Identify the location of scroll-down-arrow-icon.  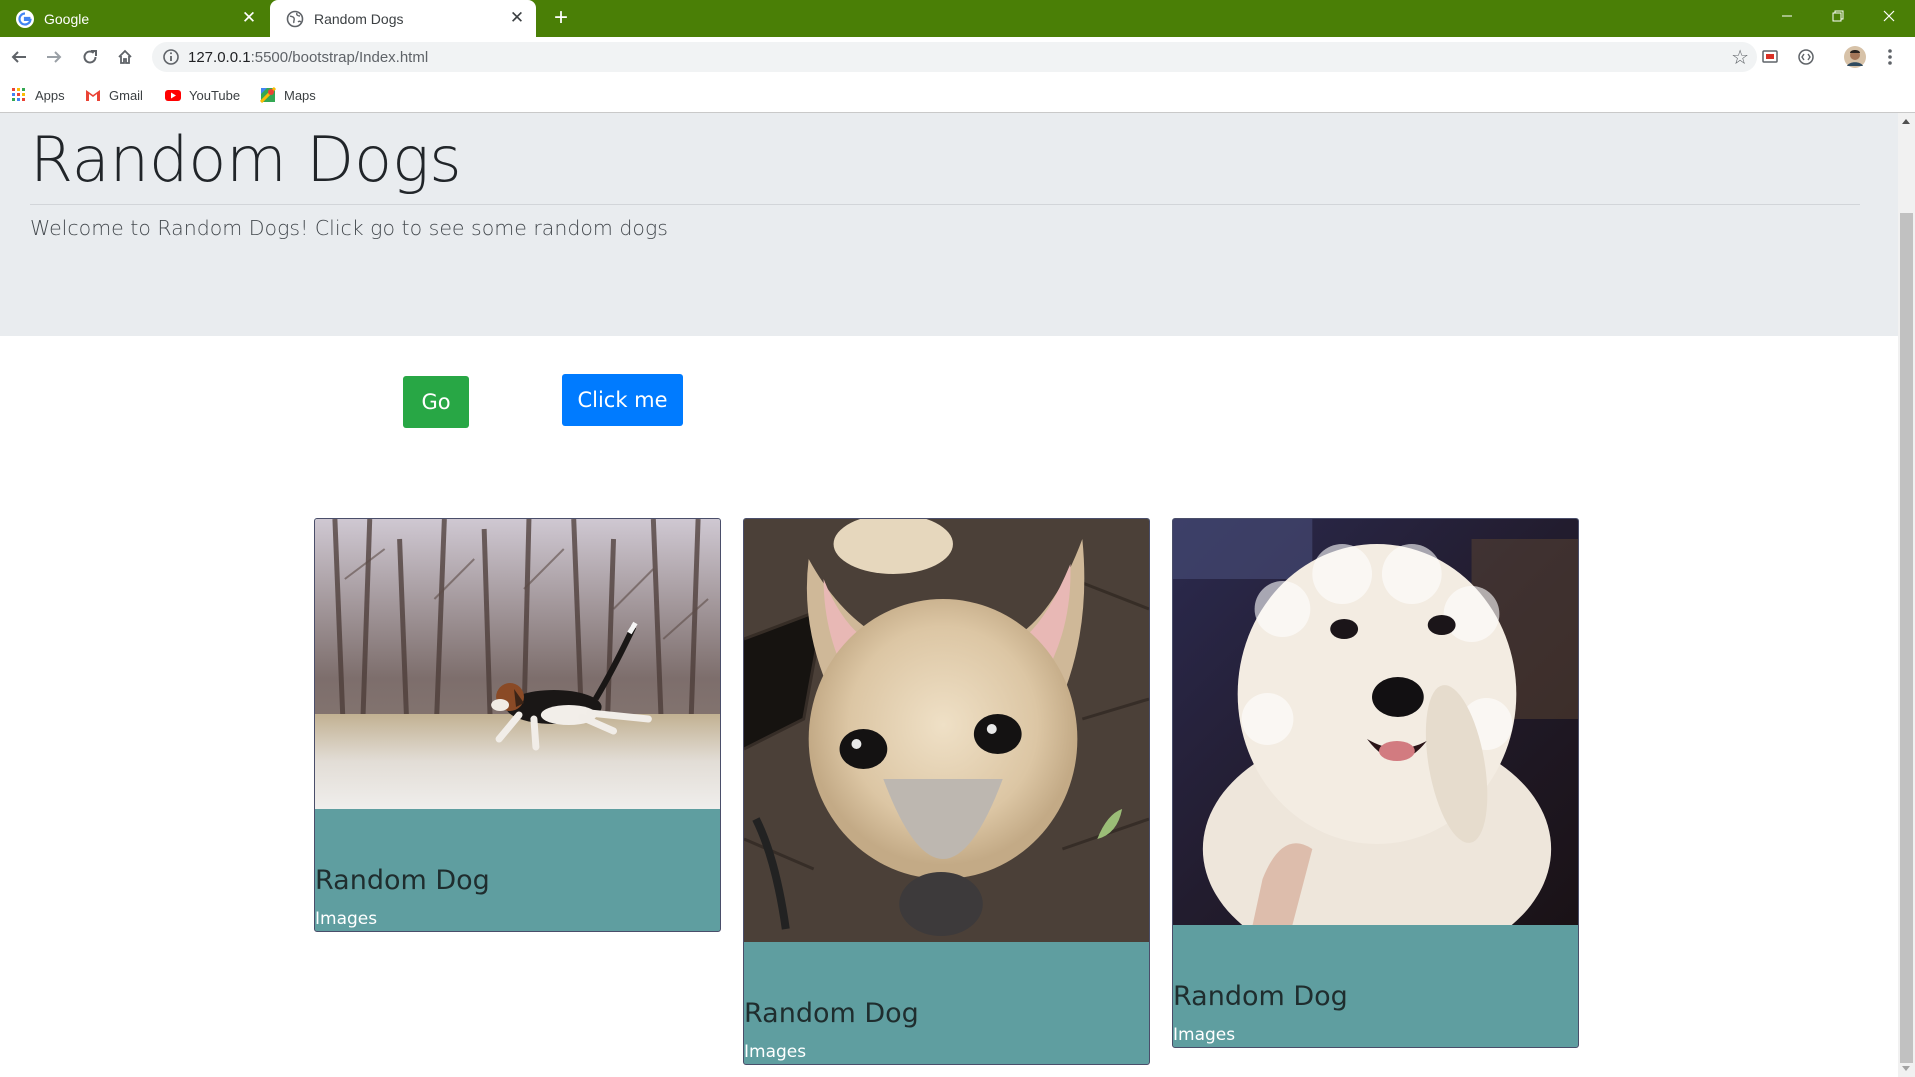
(1906, 1068).